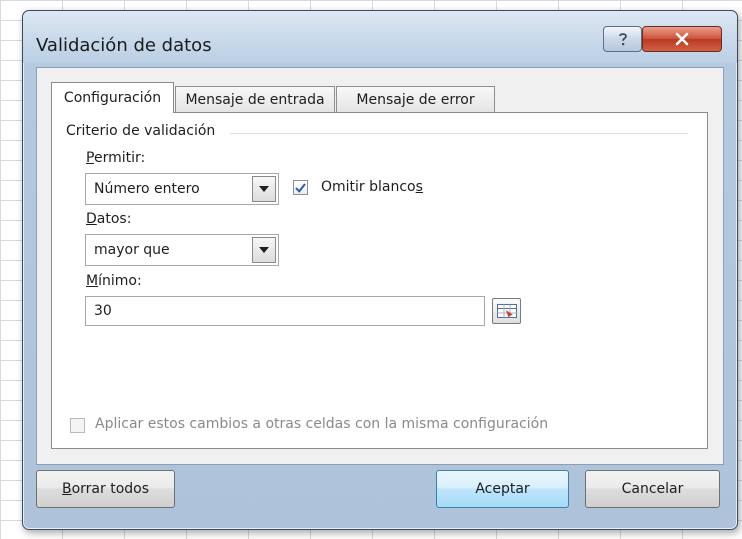 The height and width of the screenshot is (539, 742). I want to click on minimum-input: 30, so click(285, 311).